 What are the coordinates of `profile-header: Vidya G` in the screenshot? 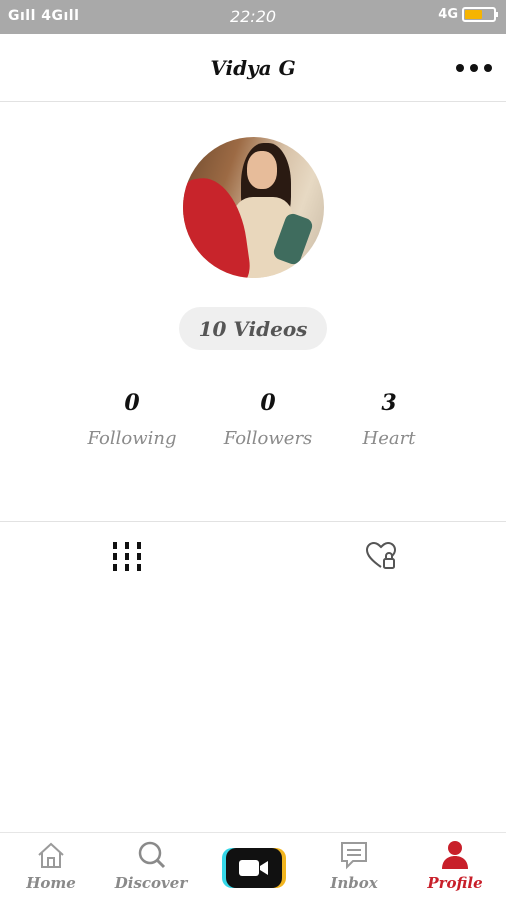 It's located at (253, 68).